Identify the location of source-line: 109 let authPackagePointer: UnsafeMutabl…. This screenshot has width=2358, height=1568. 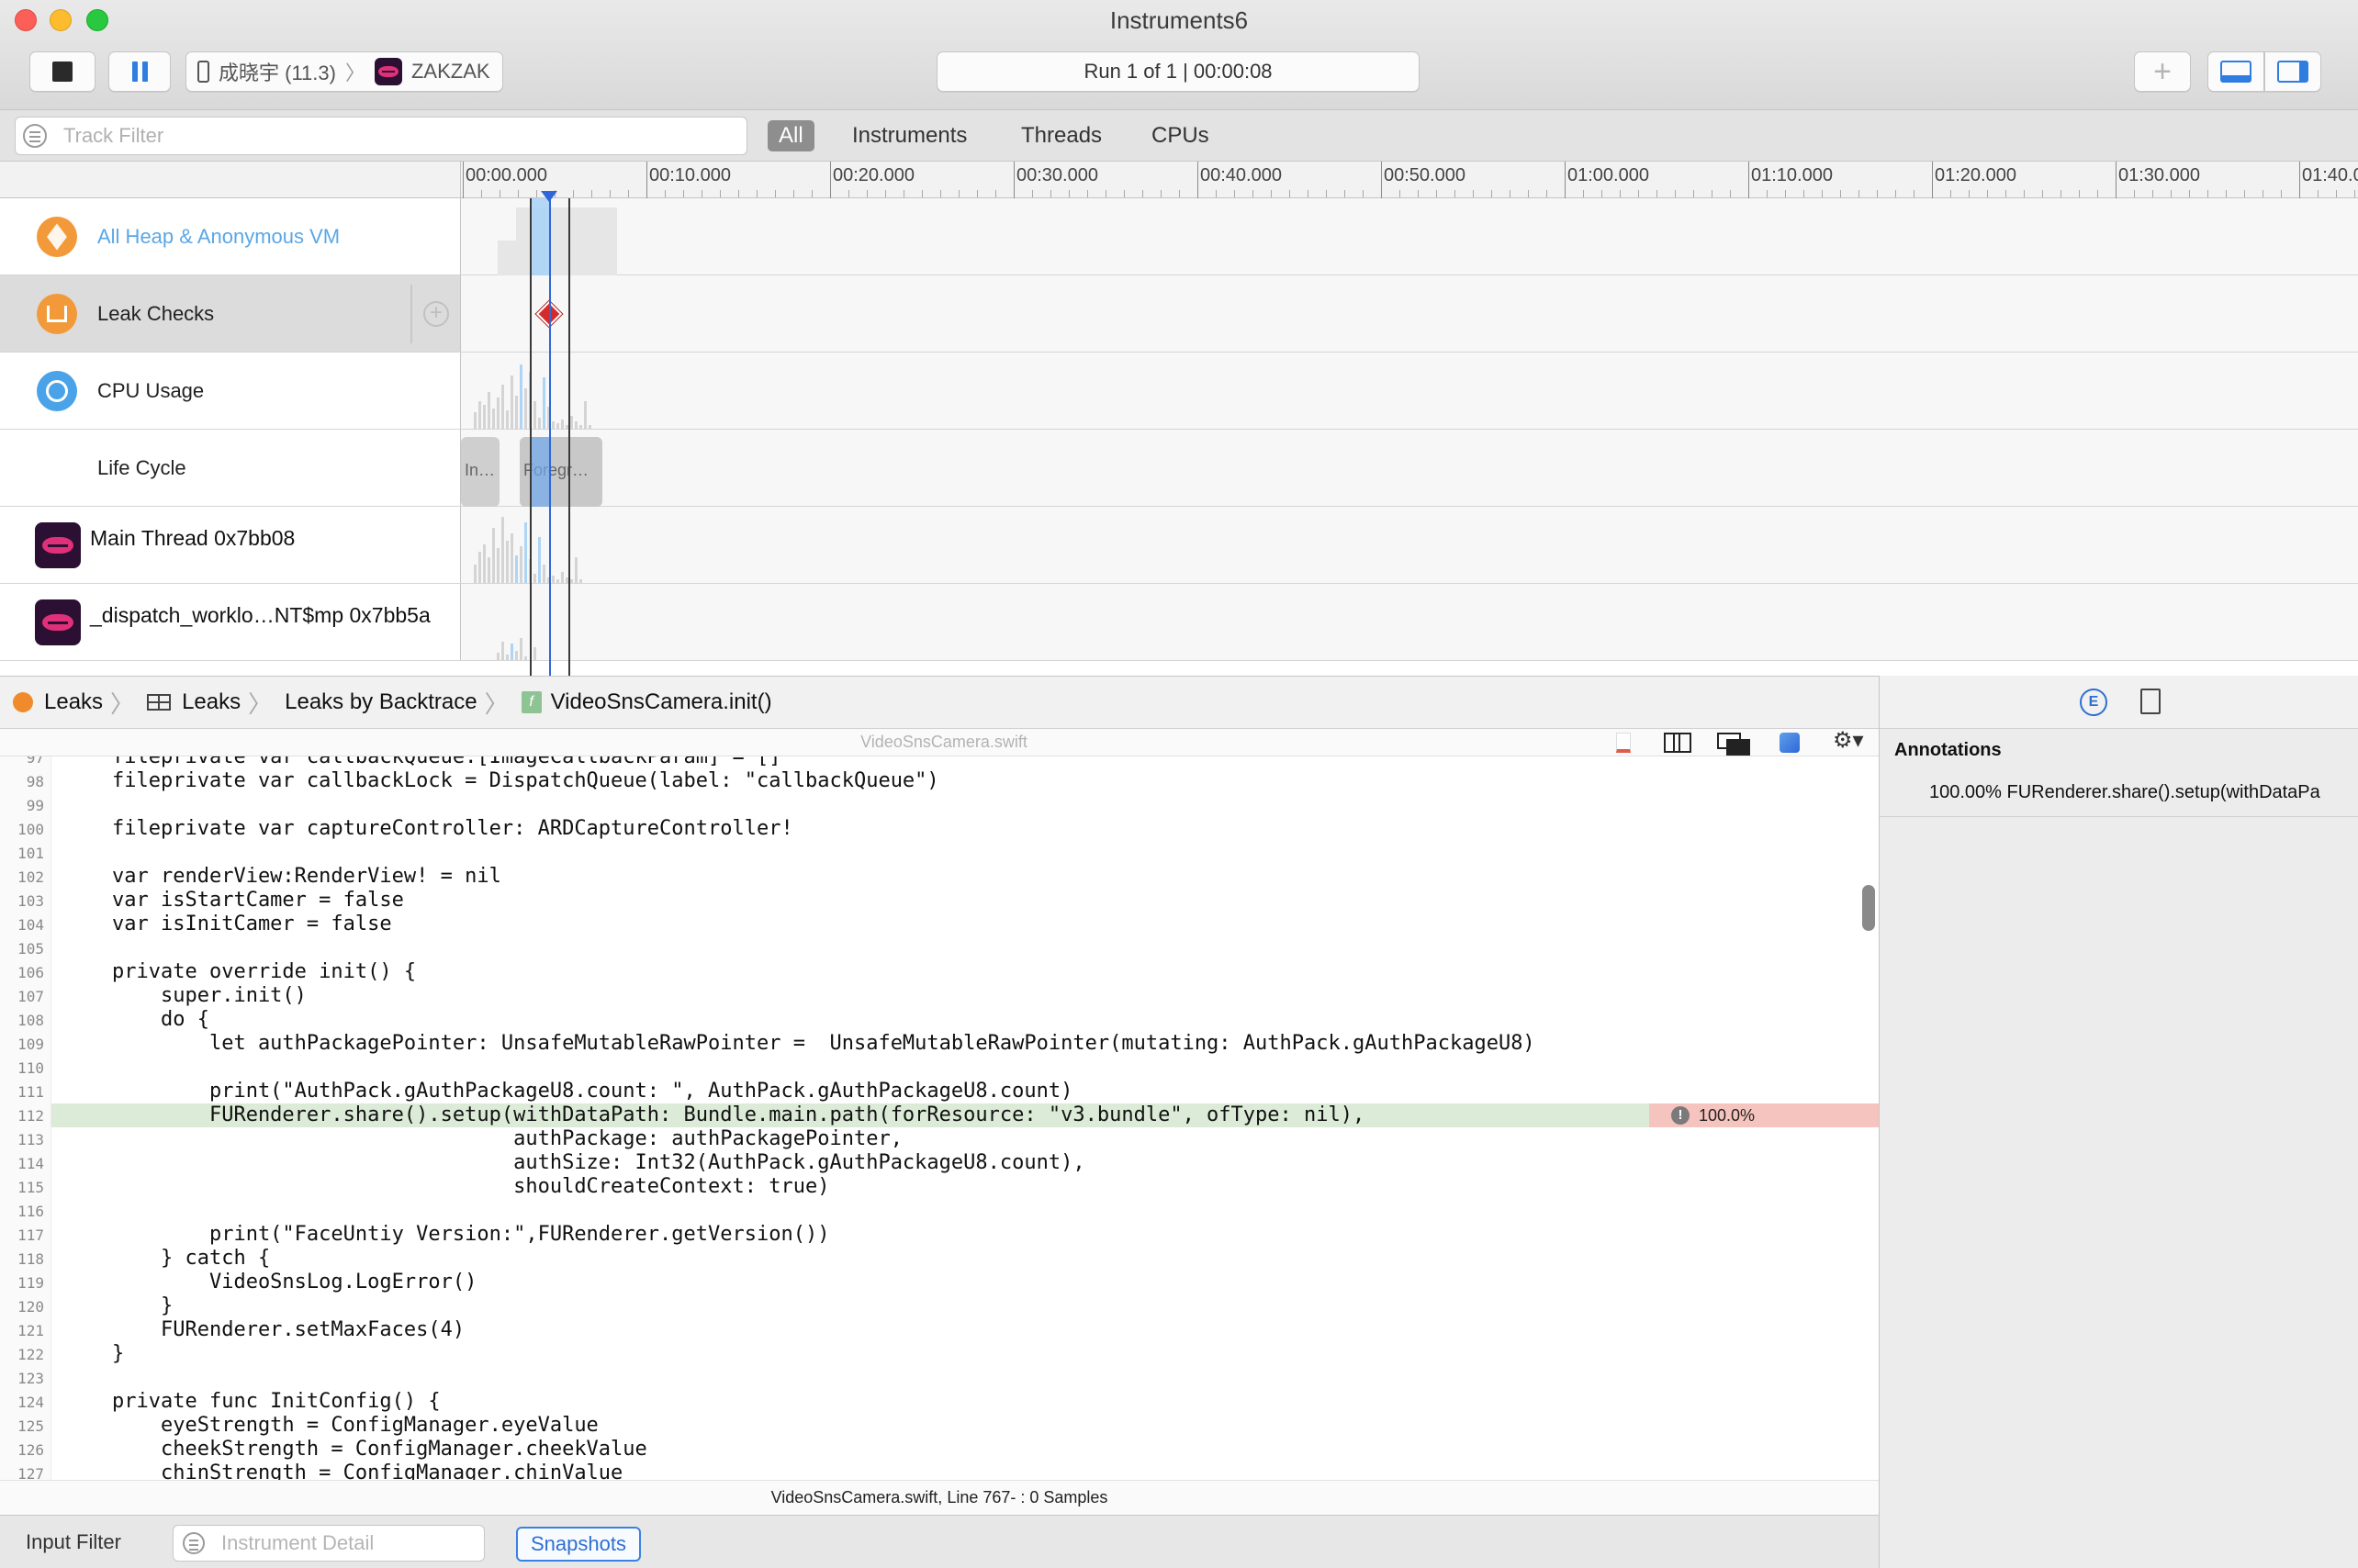
(939, 1044).